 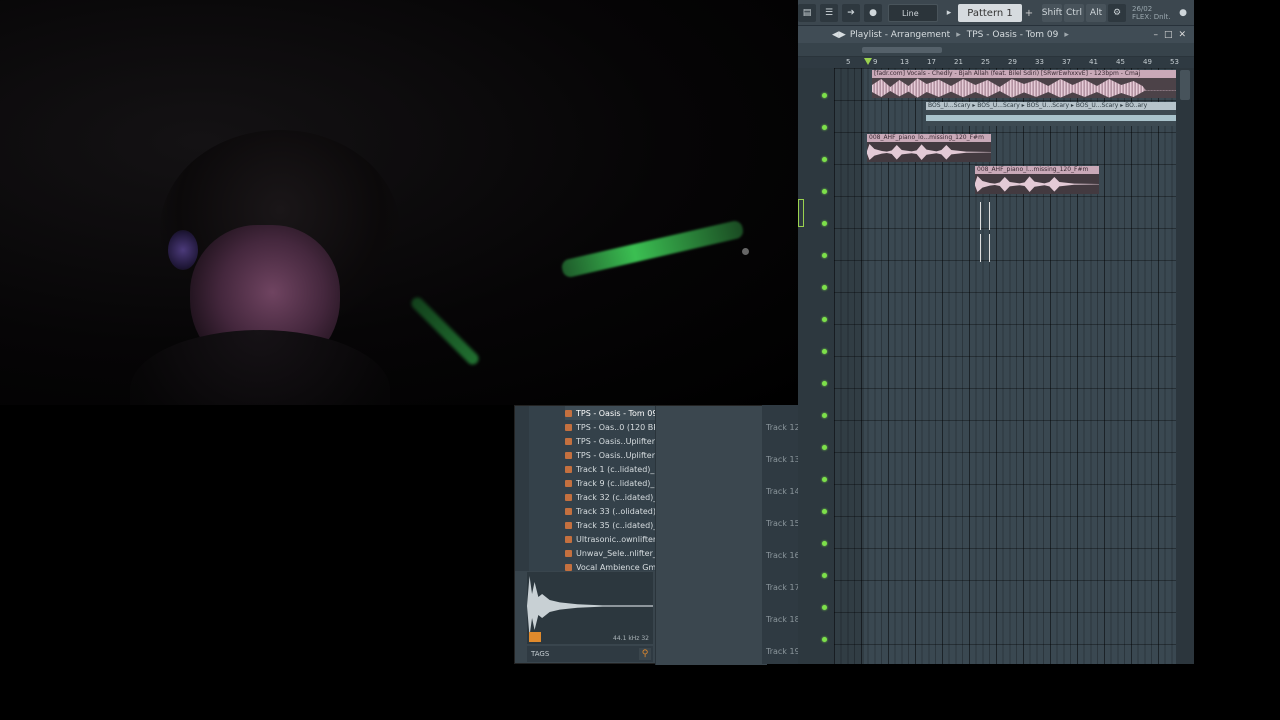 I want to click on track-label: Track 14, so click(x=783, y=491).